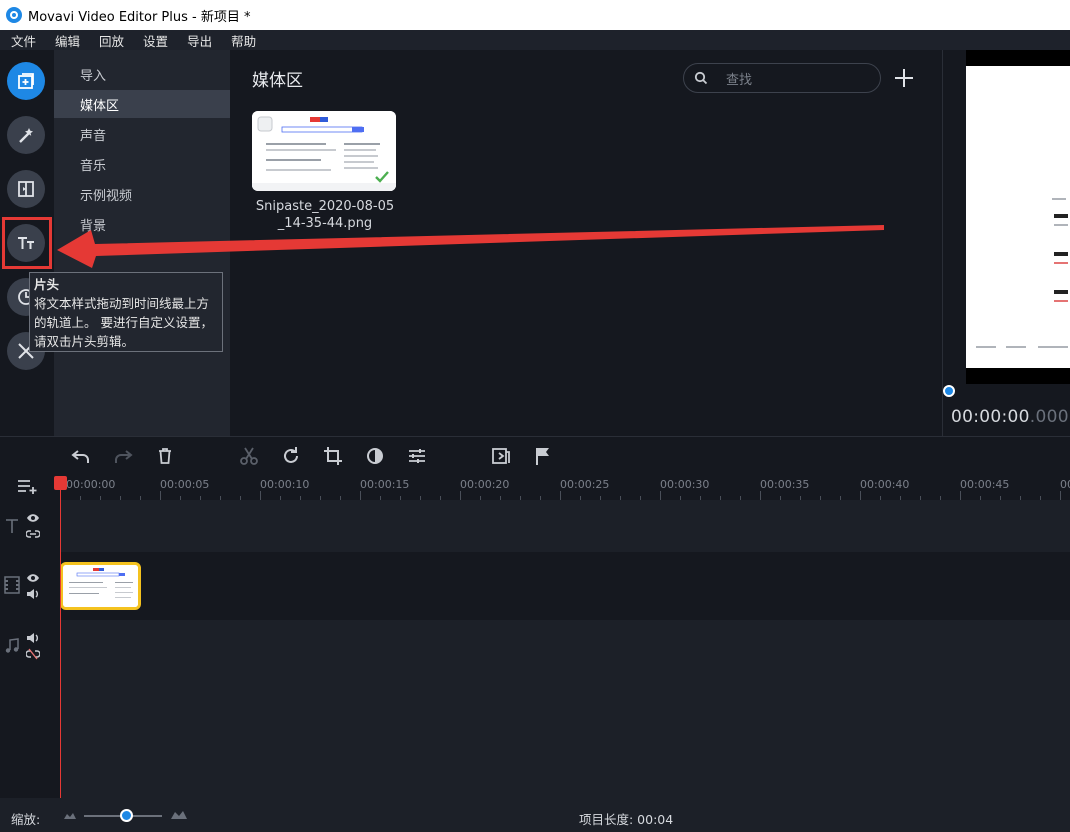  I want to click on add-track-area, so click(30, 487).